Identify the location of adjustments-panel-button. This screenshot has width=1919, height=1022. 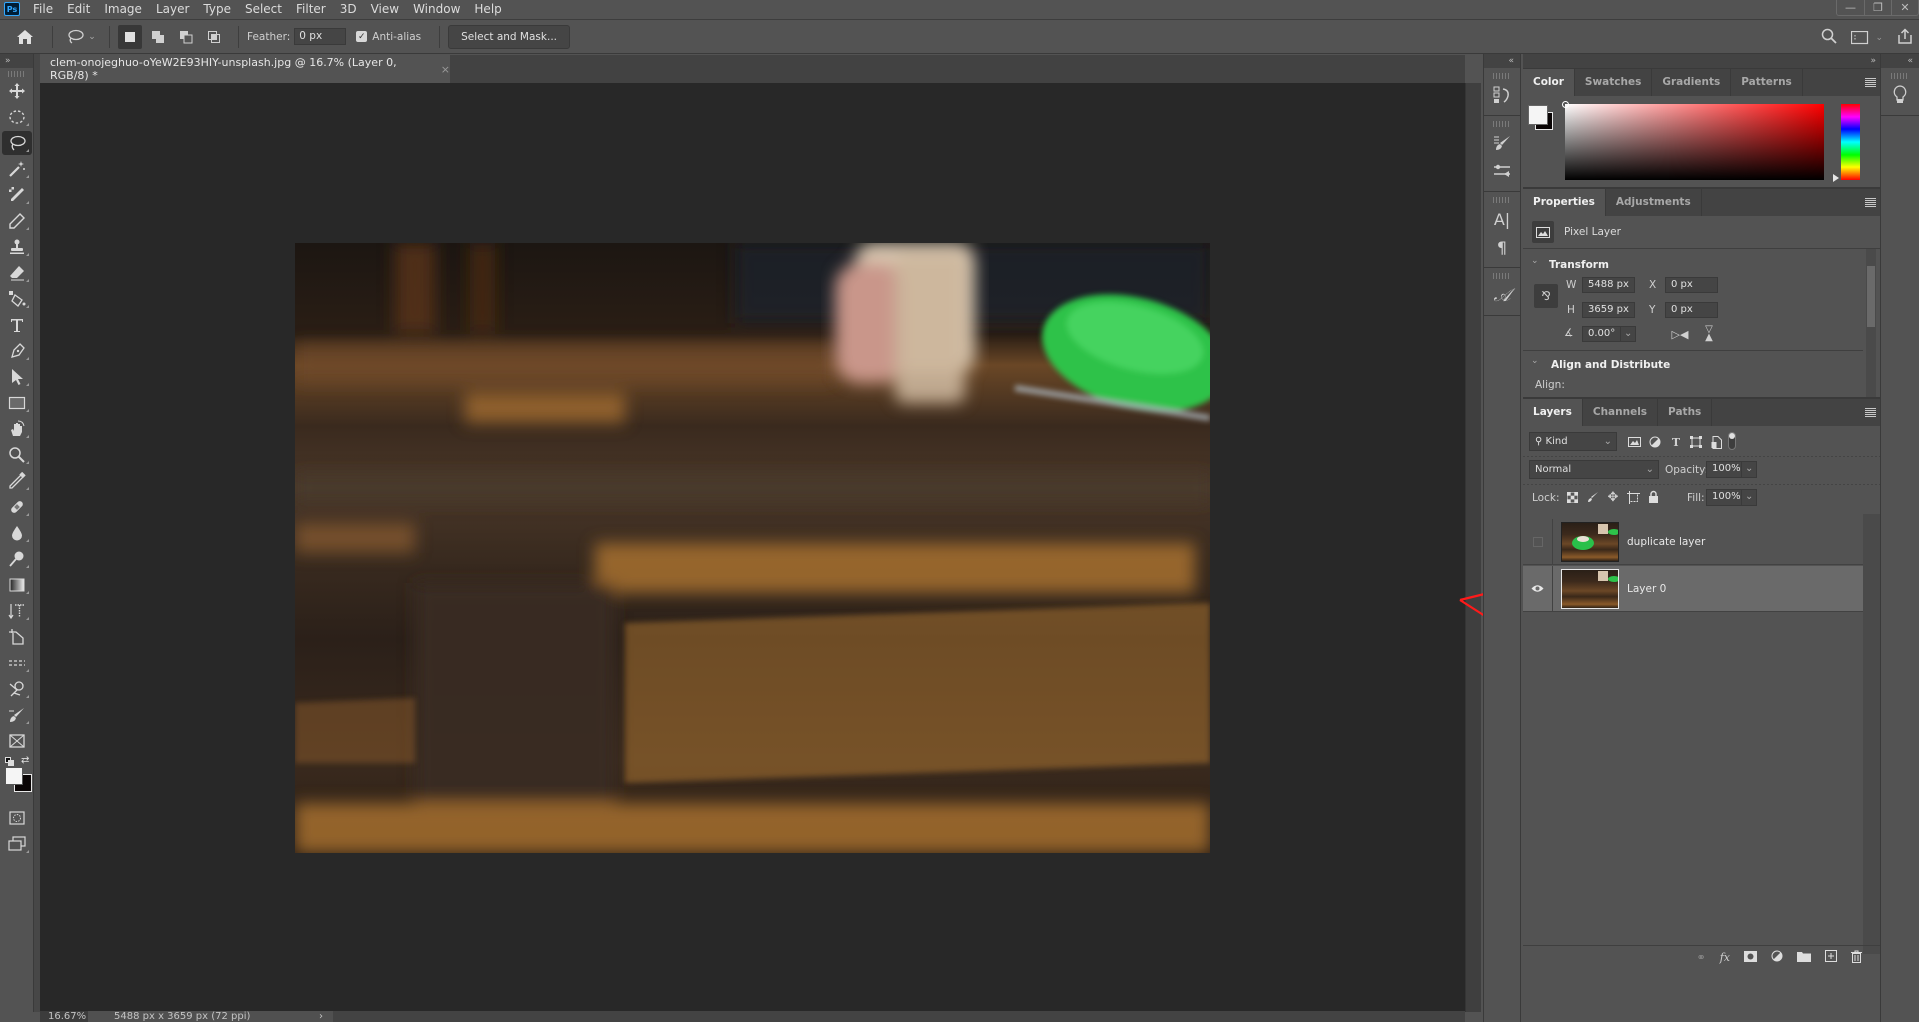
(1502, 171).